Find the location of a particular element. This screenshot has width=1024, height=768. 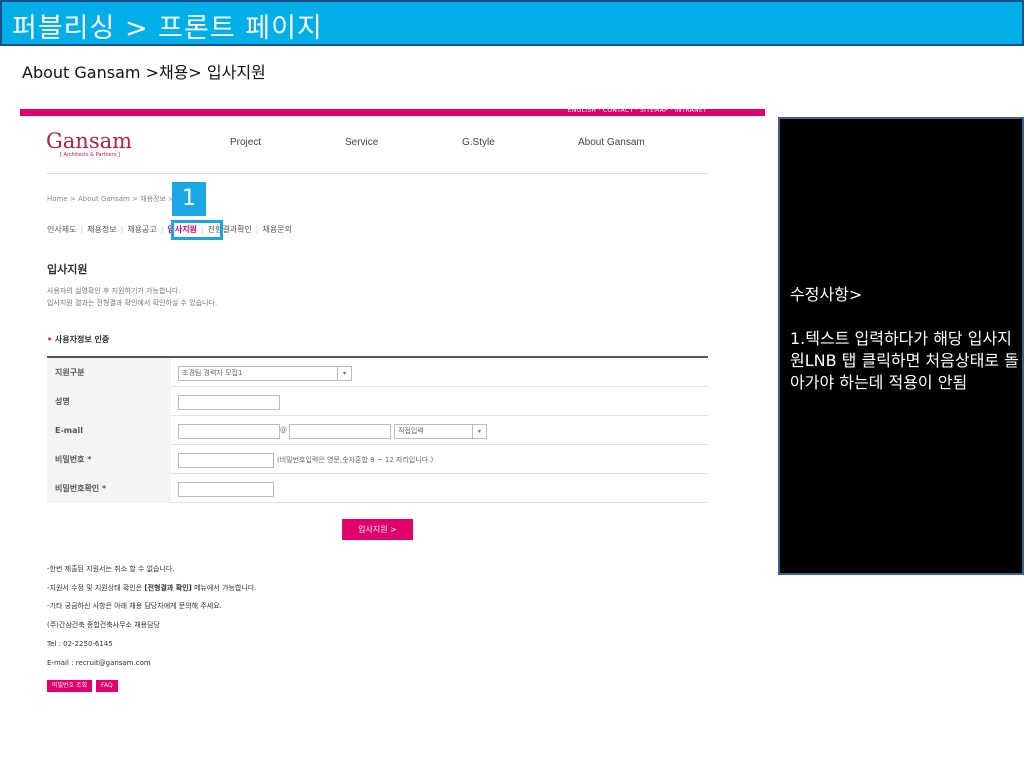

form-row-name: 성명 is located at coordinates (377, 401).